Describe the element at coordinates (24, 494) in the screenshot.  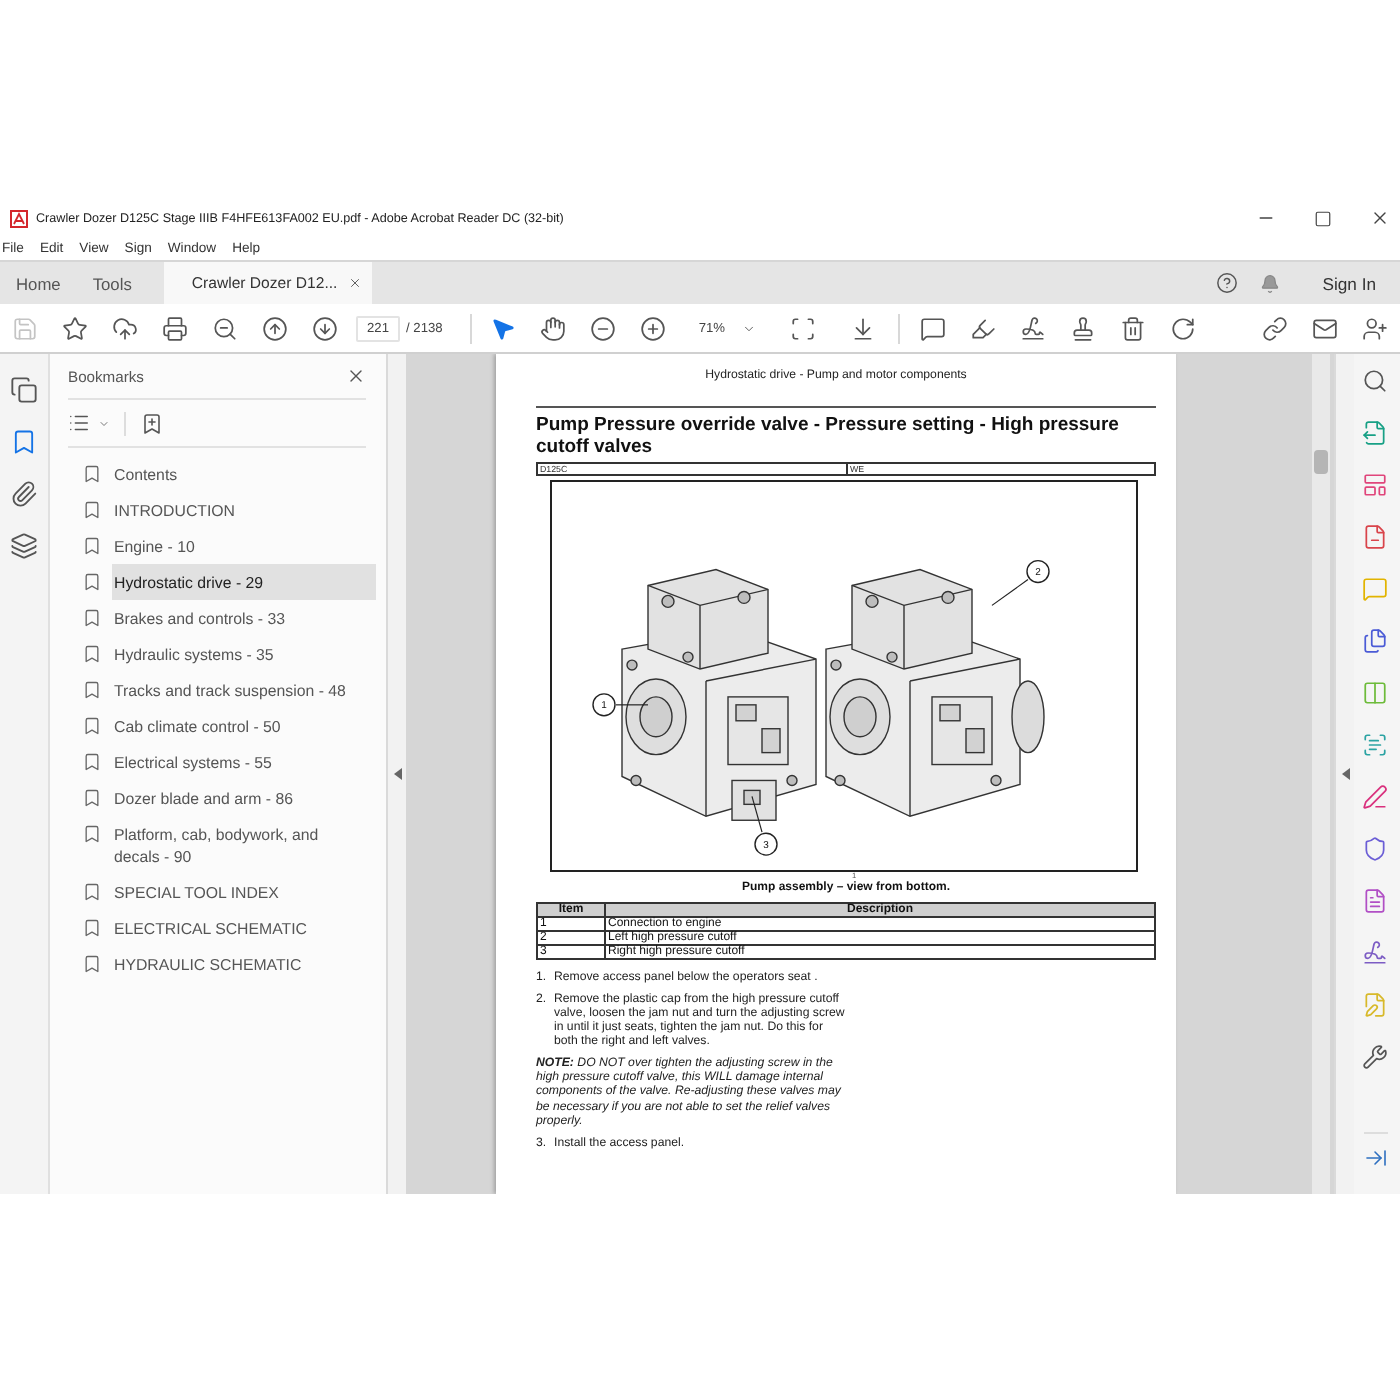
I see `paperclip-icon` at that location.